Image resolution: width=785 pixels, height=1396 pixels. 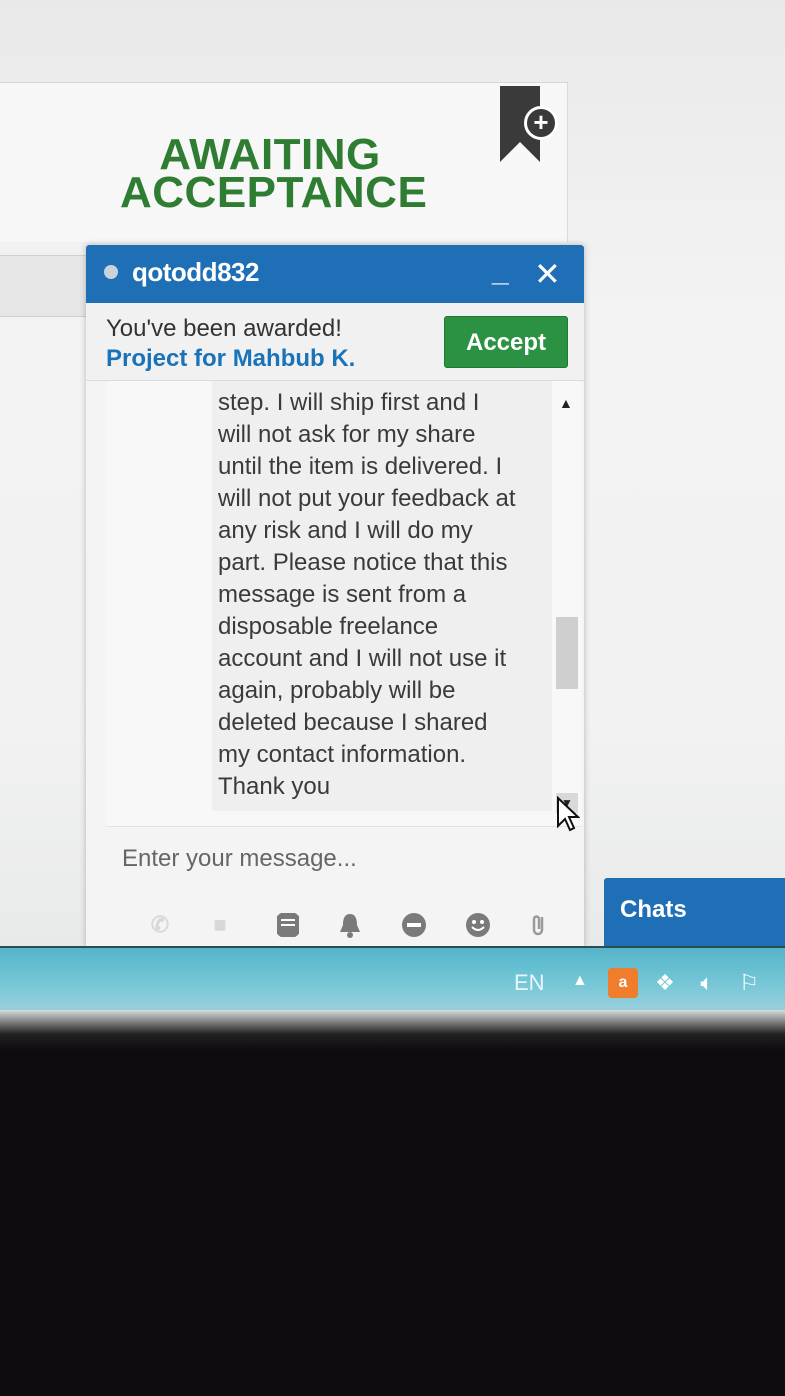 I want to click on chat-username: qotodd832, so click(x=195, y=272).